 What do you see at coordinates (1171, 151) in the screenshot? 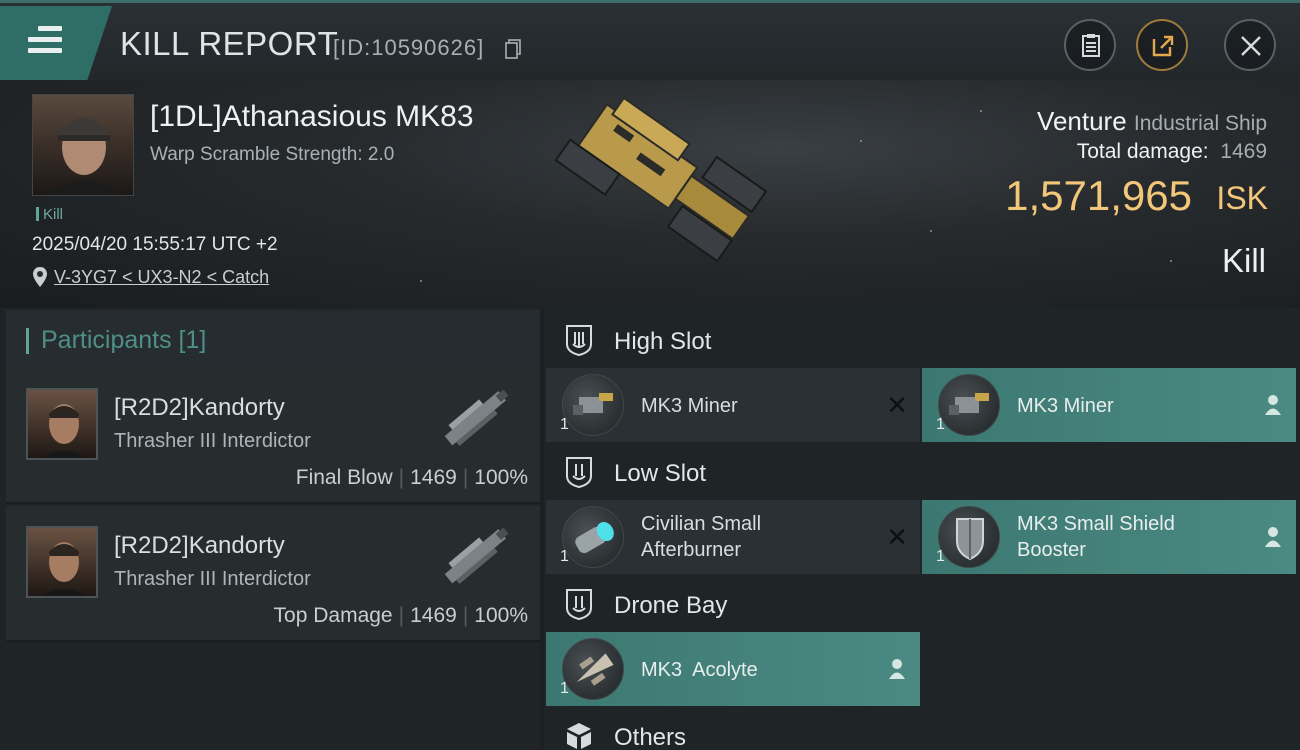
I see `total-damage: Total damage: 1469` at bounding box center [1171, 151].